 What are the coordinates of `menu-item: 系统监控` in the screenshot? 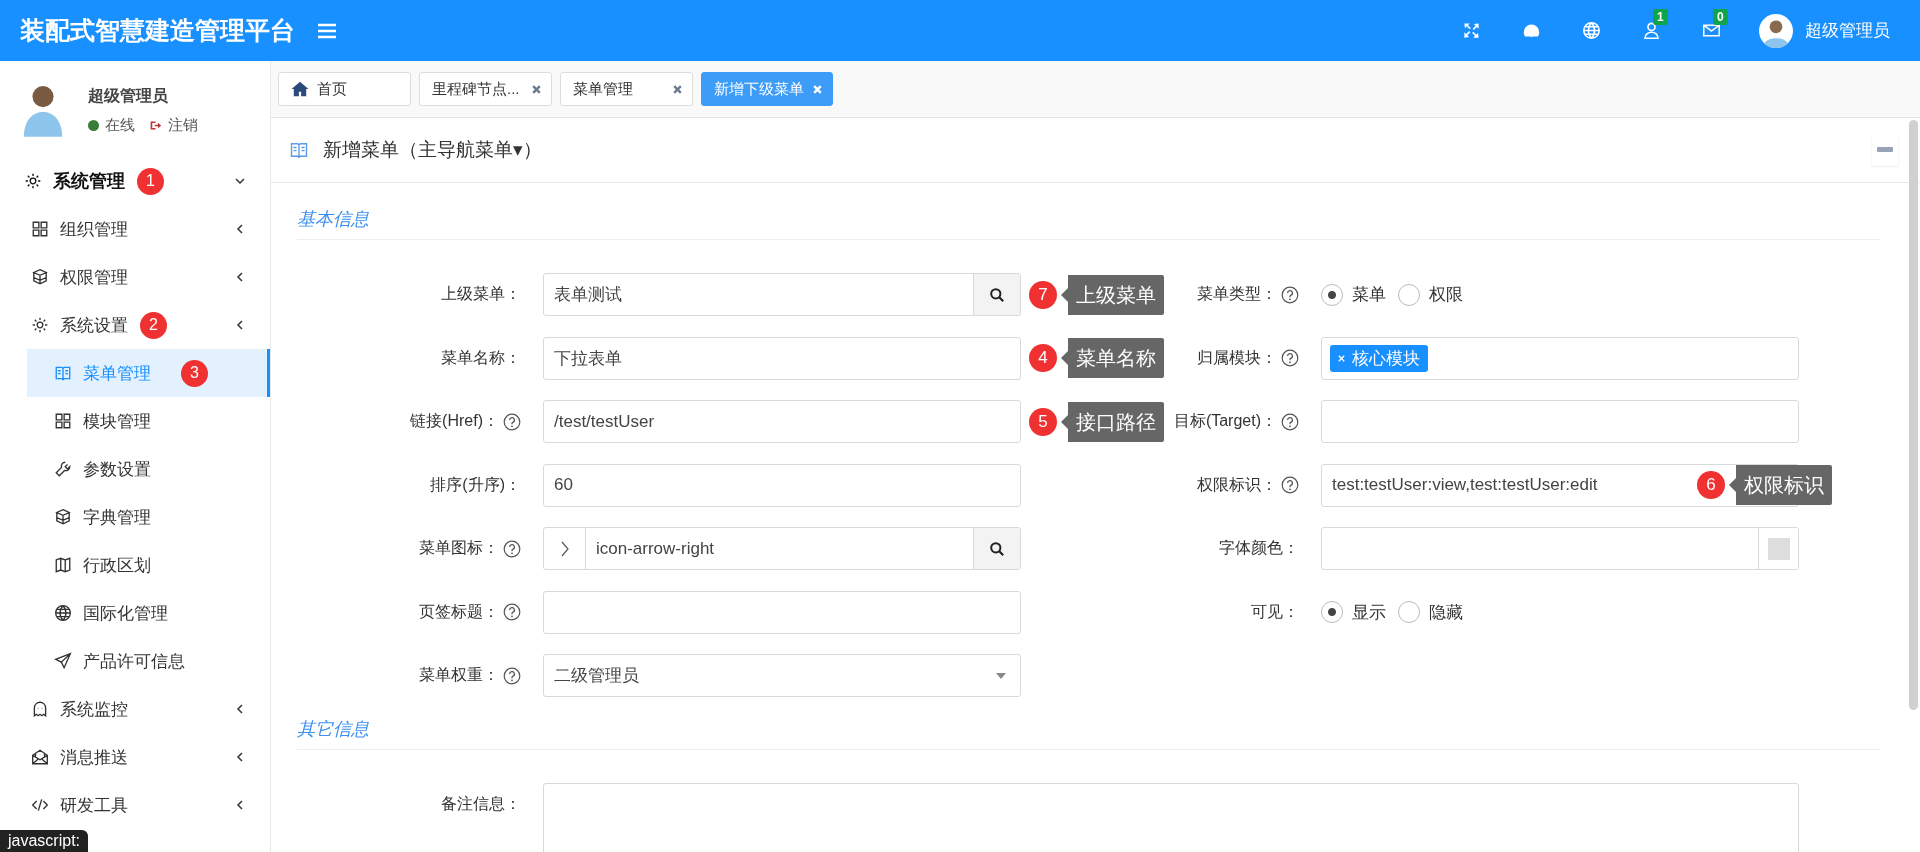 It's located at (135, 709).